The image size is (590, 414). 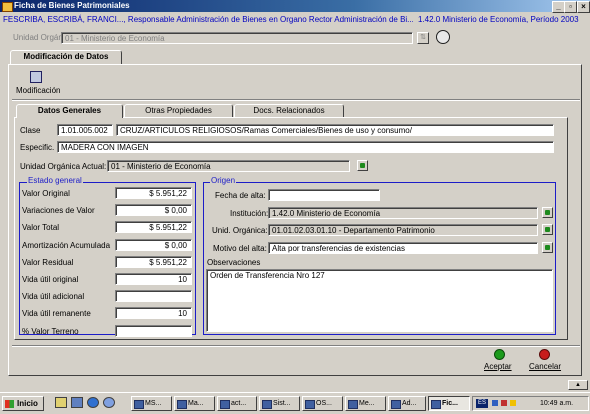 What do you see at coordinates (504, 403) in the screenshot?
I see `tray-volume-icon` at bounding box center [504, 403].